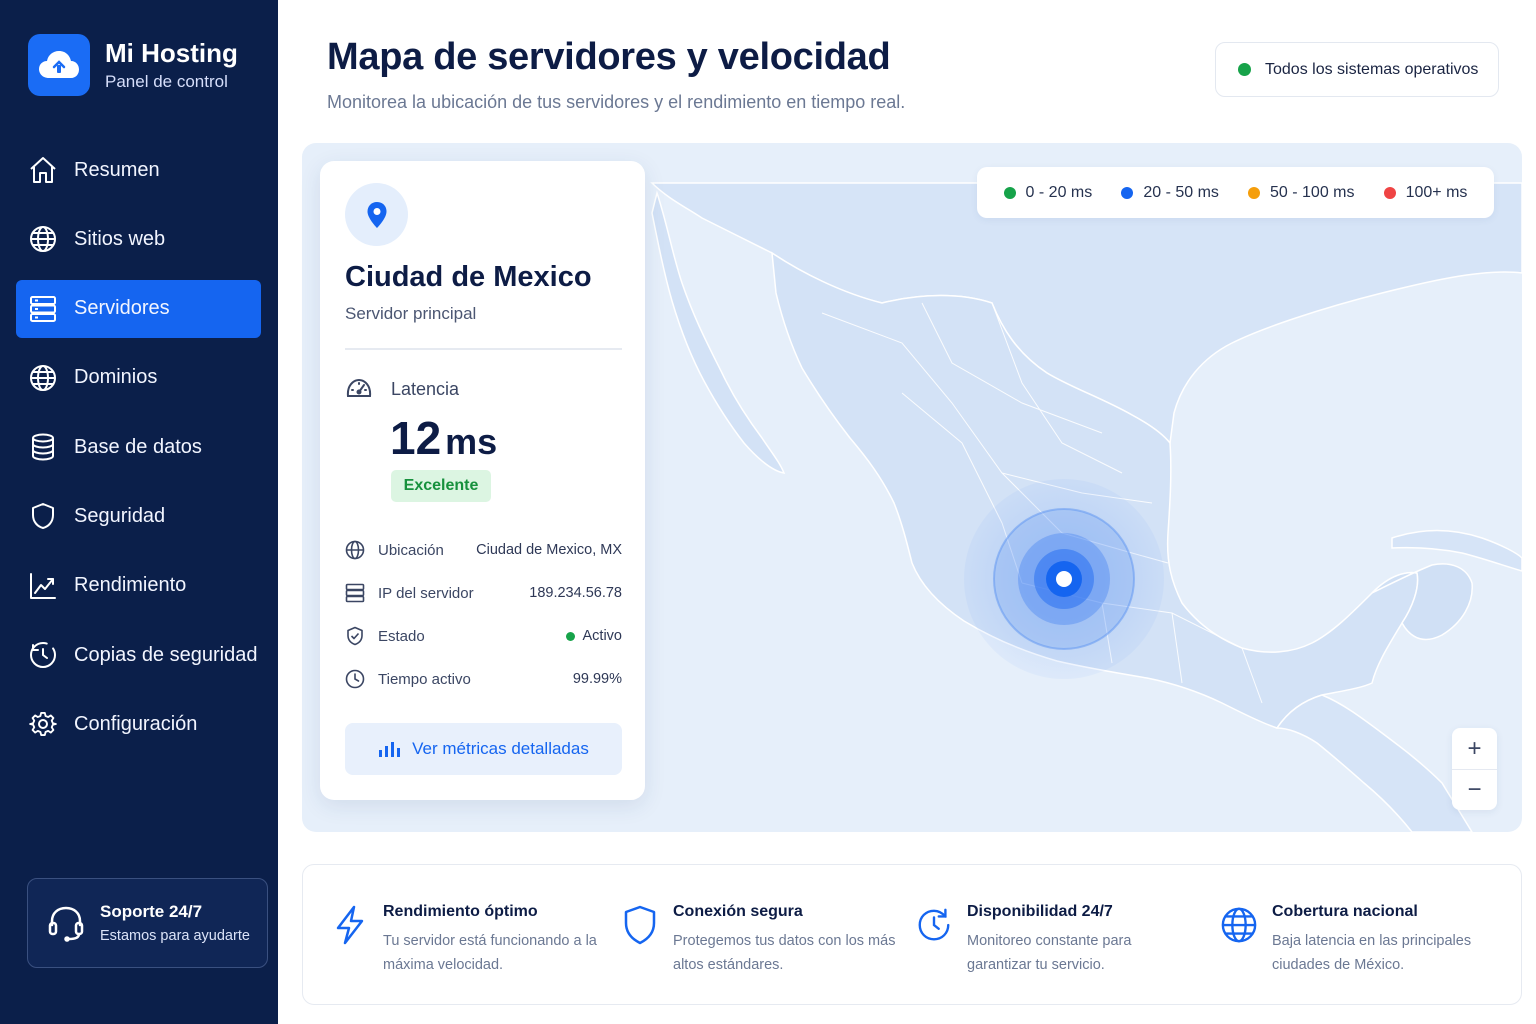 This screenshot has height=1024, width=1536. What do you see at coordinates (424, 679) in the screenshot?
I see `detail-label: Tiempo activo` at bounding box center [424, 679].